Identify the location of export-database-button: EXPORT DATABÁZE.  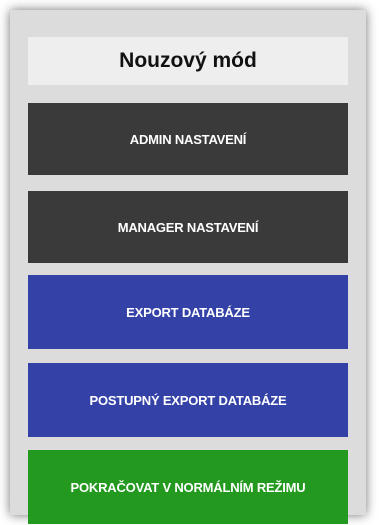
(188, 312).